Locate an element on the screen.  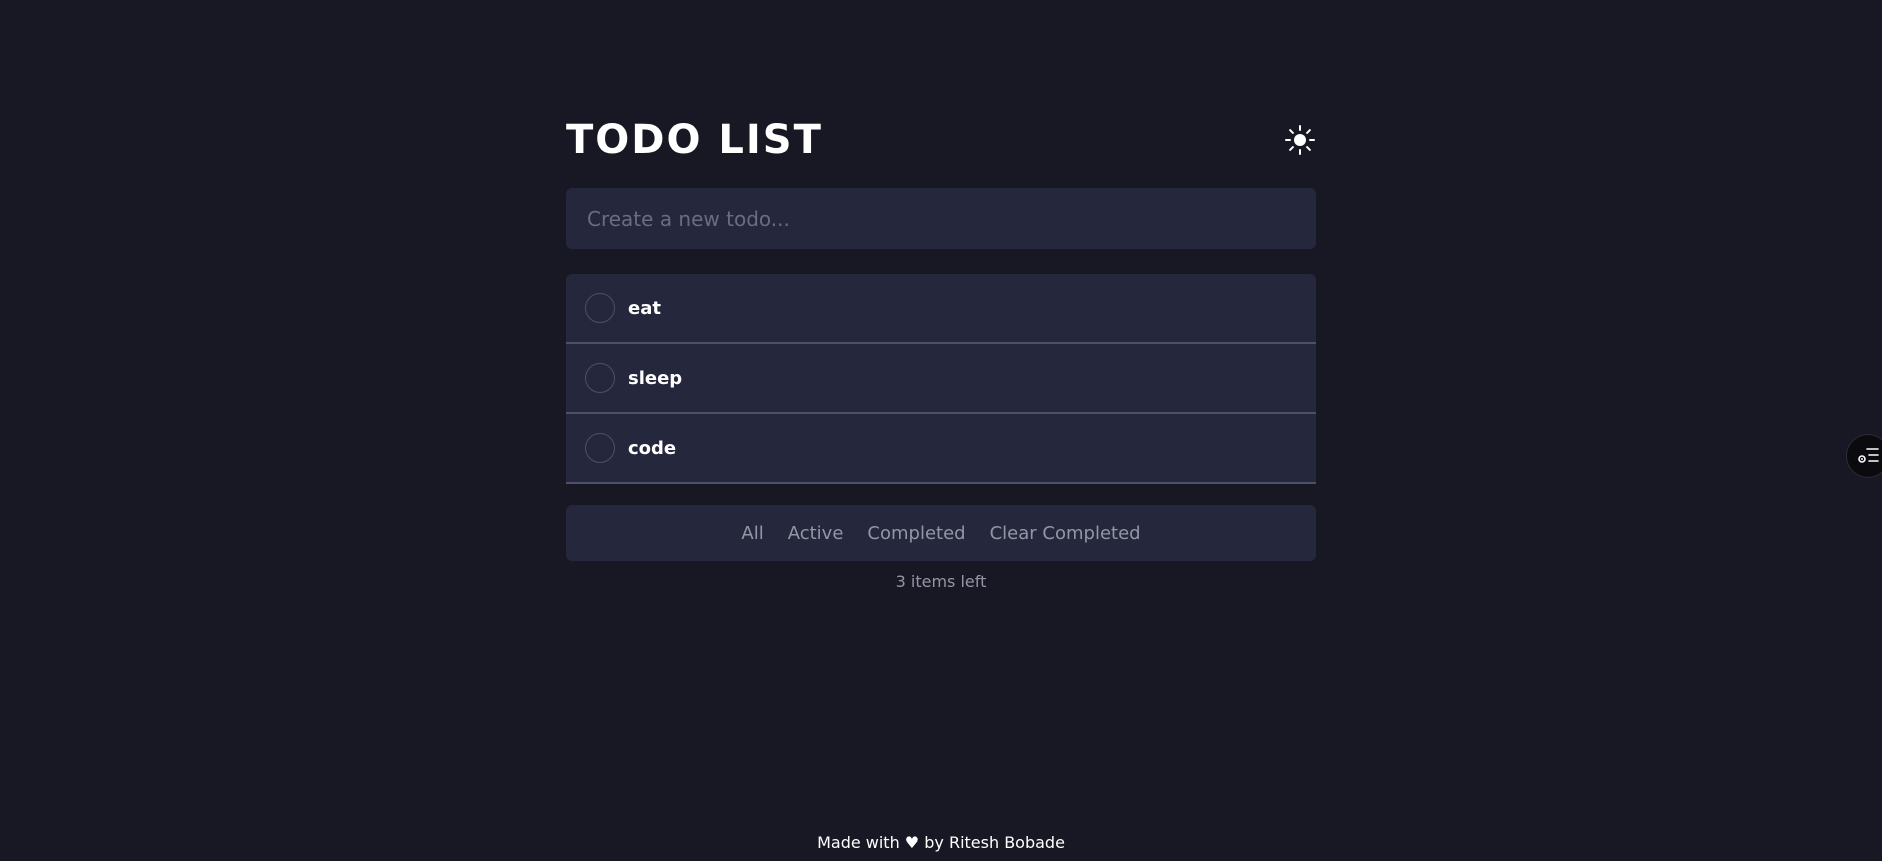
todo-text: code is located at coordinates (652, 448).